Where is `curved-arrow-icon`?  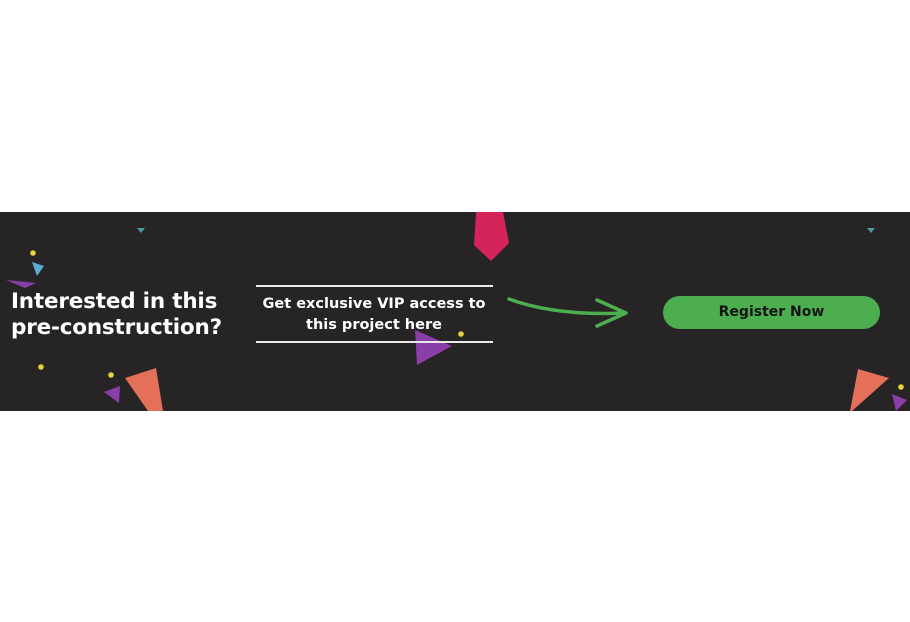 curved-arrow-icon is located at coordinates (567, 312).